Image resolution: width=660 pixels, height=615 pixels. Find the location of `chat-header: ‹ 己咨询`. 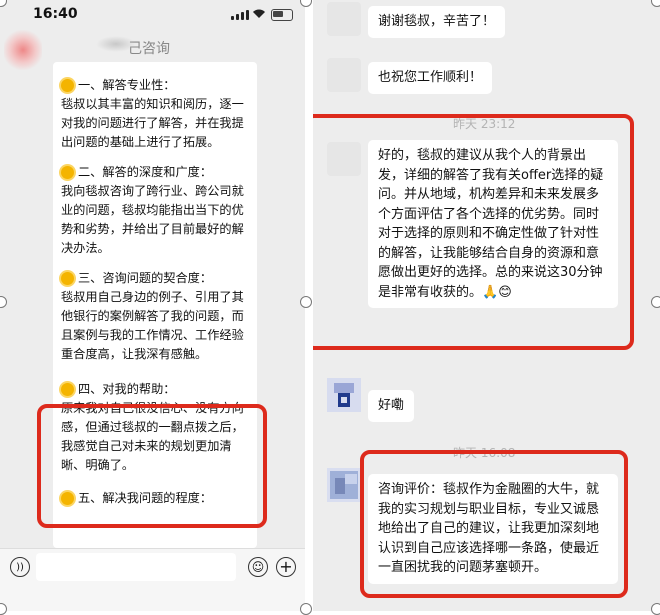

chat-header: ‹ 己咨询 is located at coordinates (152, 45).